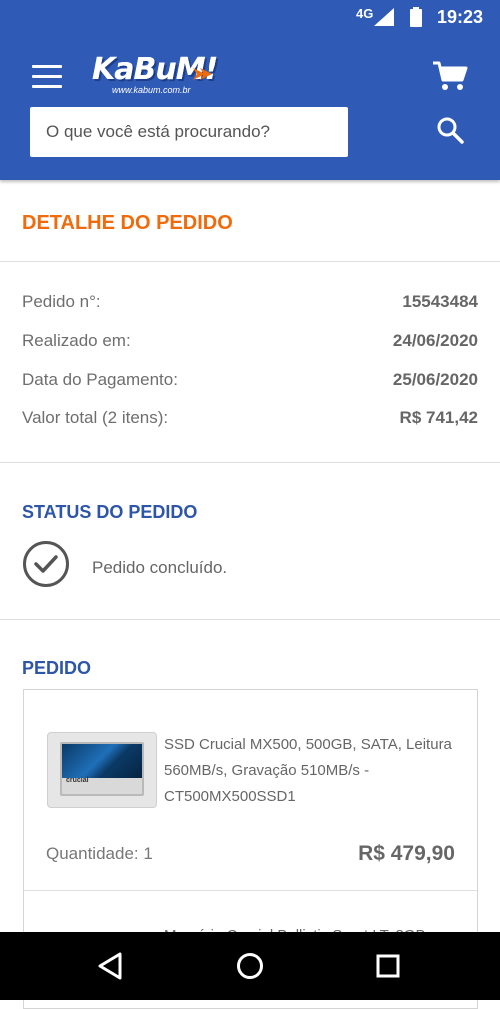 This screenshot has height=1009, width=500. Describe the element at coordinates (153, 75) in the screenshot. I see `kabum-logo: KaBuM! www.kabum.com.br` at that location.